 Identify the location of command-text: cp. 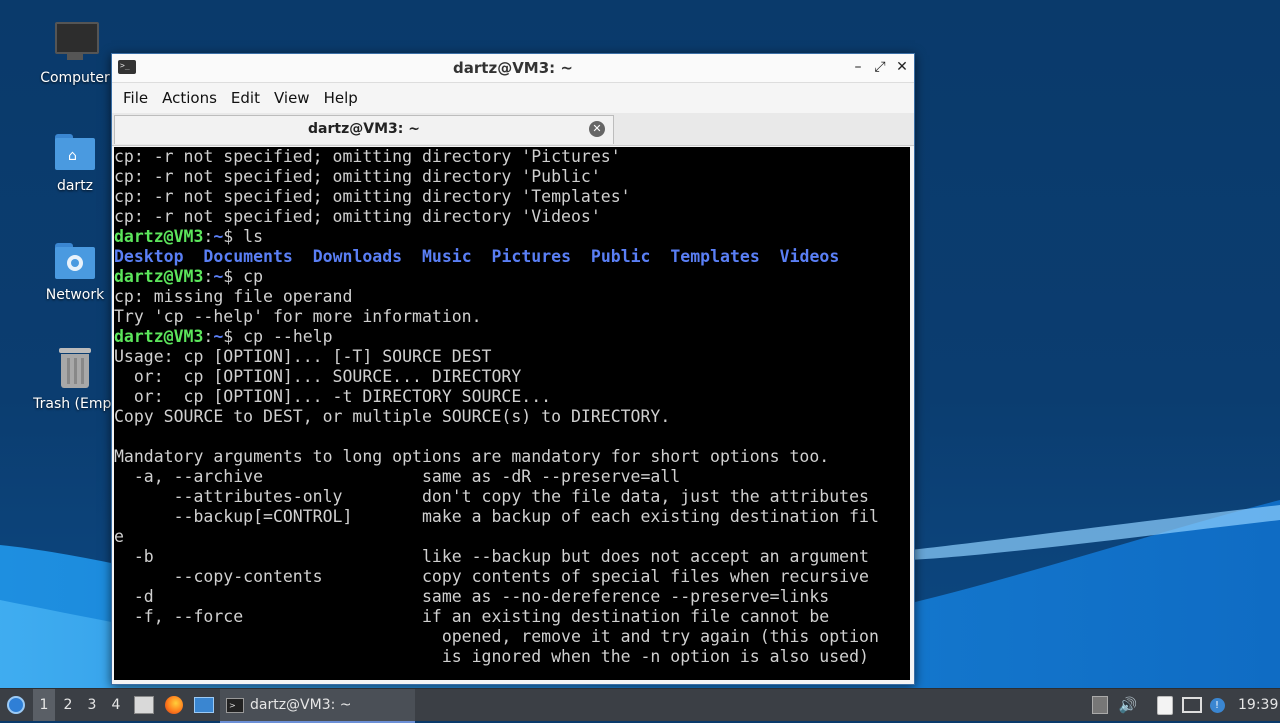
(253, 276).